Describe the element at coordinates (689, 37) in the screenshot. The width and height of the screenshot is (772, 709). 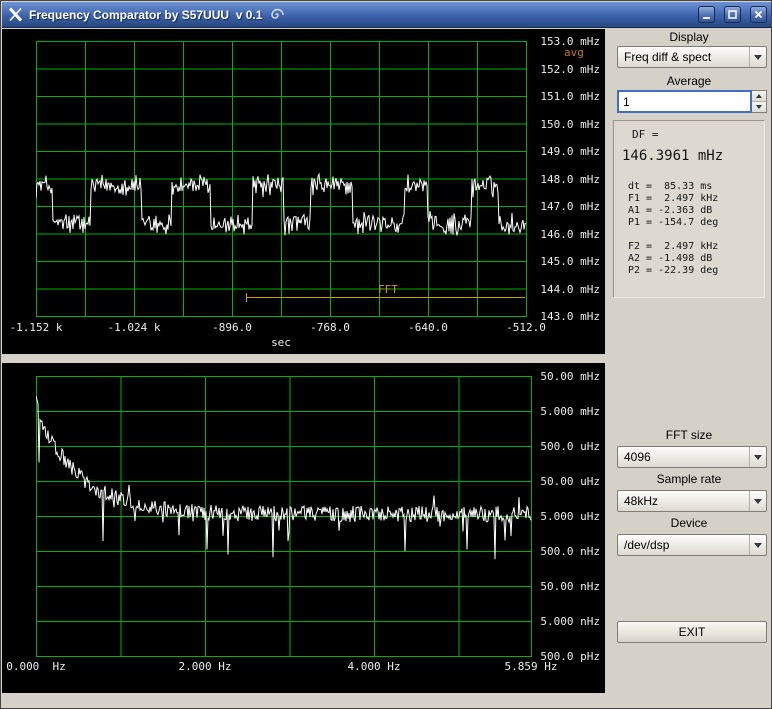
I see `display-label: Display` at that location.